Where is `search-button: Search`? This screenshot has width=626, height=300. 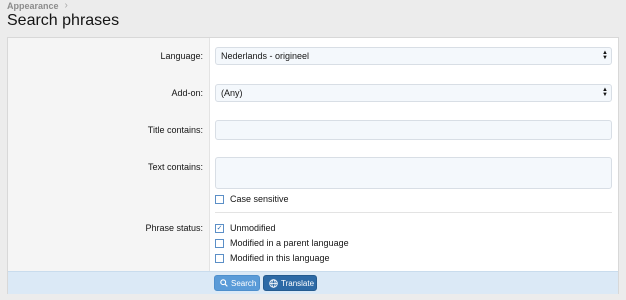
search-button: Search is located at coordinates (237, 283).